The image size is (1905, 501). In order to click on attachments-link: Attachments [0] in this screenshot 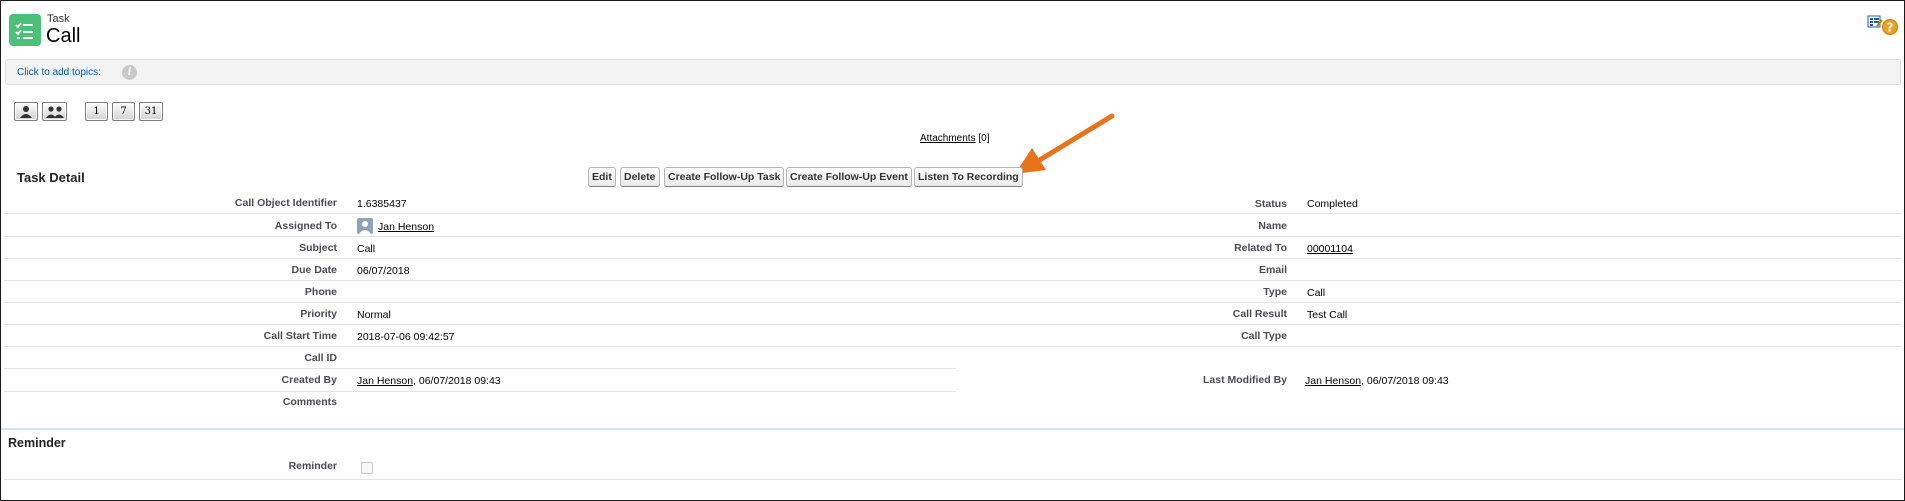, I will do `click(955, 138)`.